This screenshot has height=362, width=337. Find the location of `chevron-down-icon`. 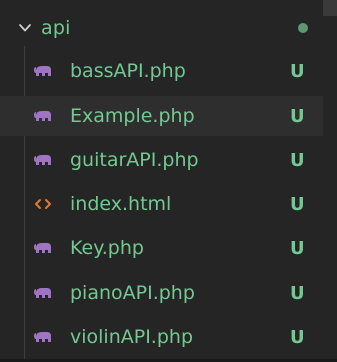

chevron-down-icon is located at coordinates (25, 28).